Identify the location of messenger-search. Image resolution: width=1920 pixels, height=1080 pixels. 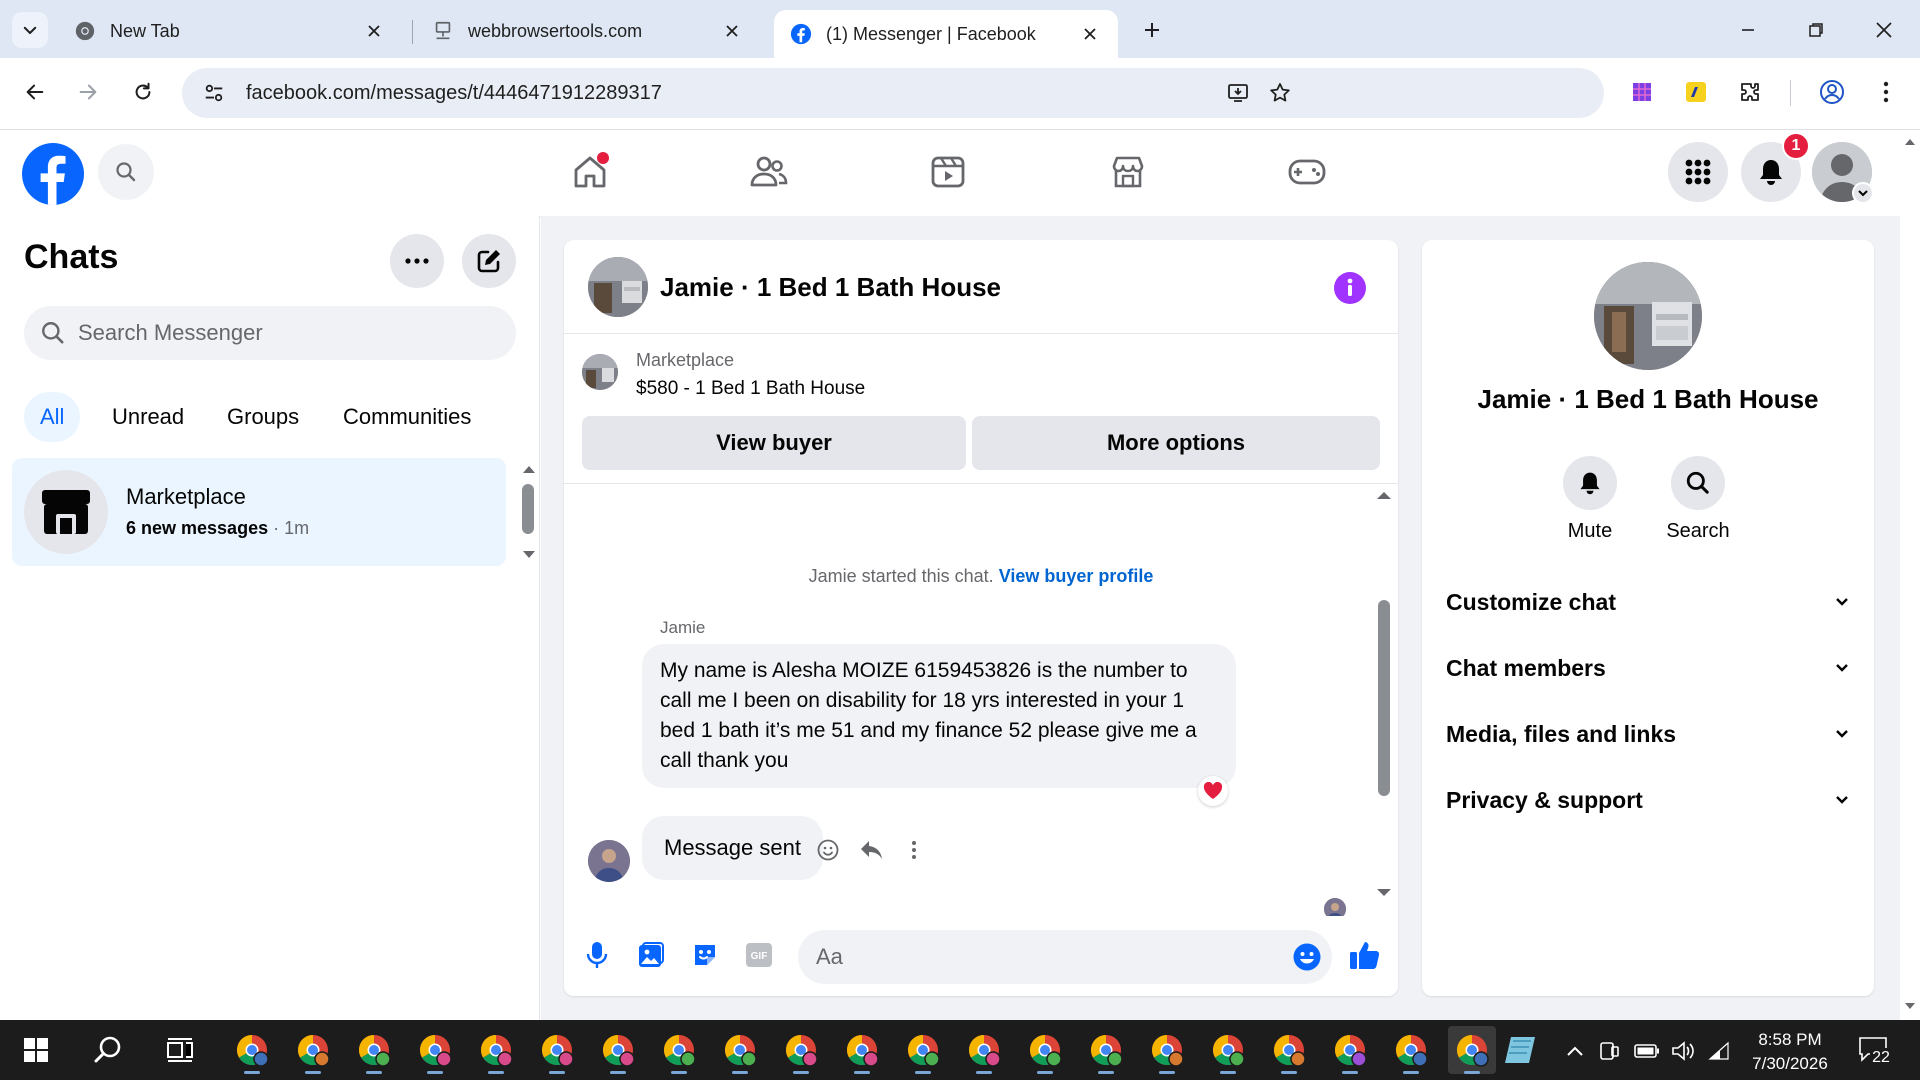
(270, 333).